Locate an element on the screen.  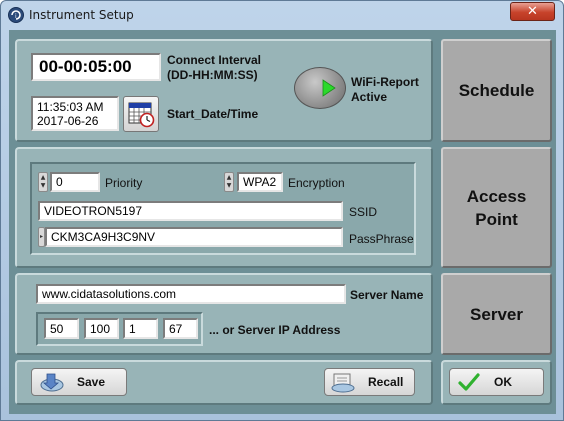
toggle-icon: ▸ is located at coordinates (41, 236).